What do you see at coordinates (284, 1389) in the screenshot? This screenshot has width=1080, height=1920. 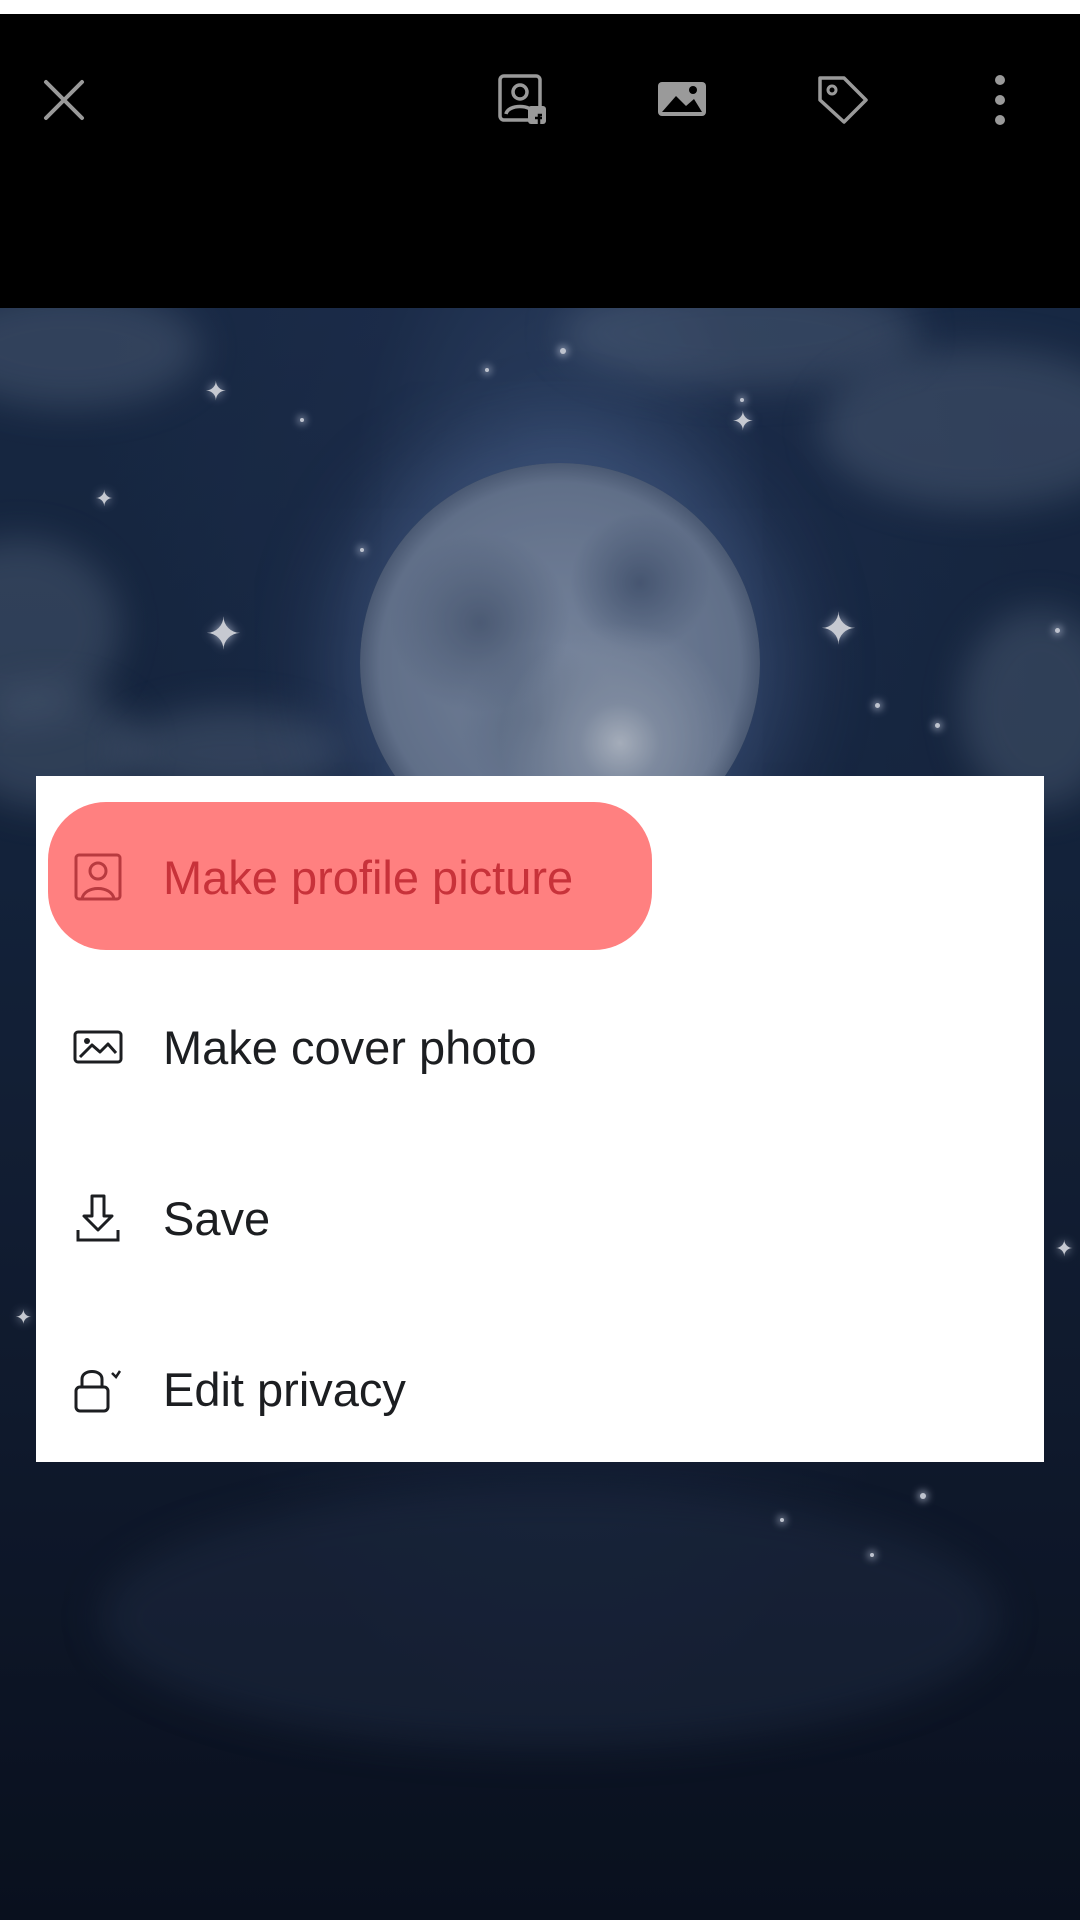 I see `menu-item-label: Edit privacy` at bounding box center [284, 1389].